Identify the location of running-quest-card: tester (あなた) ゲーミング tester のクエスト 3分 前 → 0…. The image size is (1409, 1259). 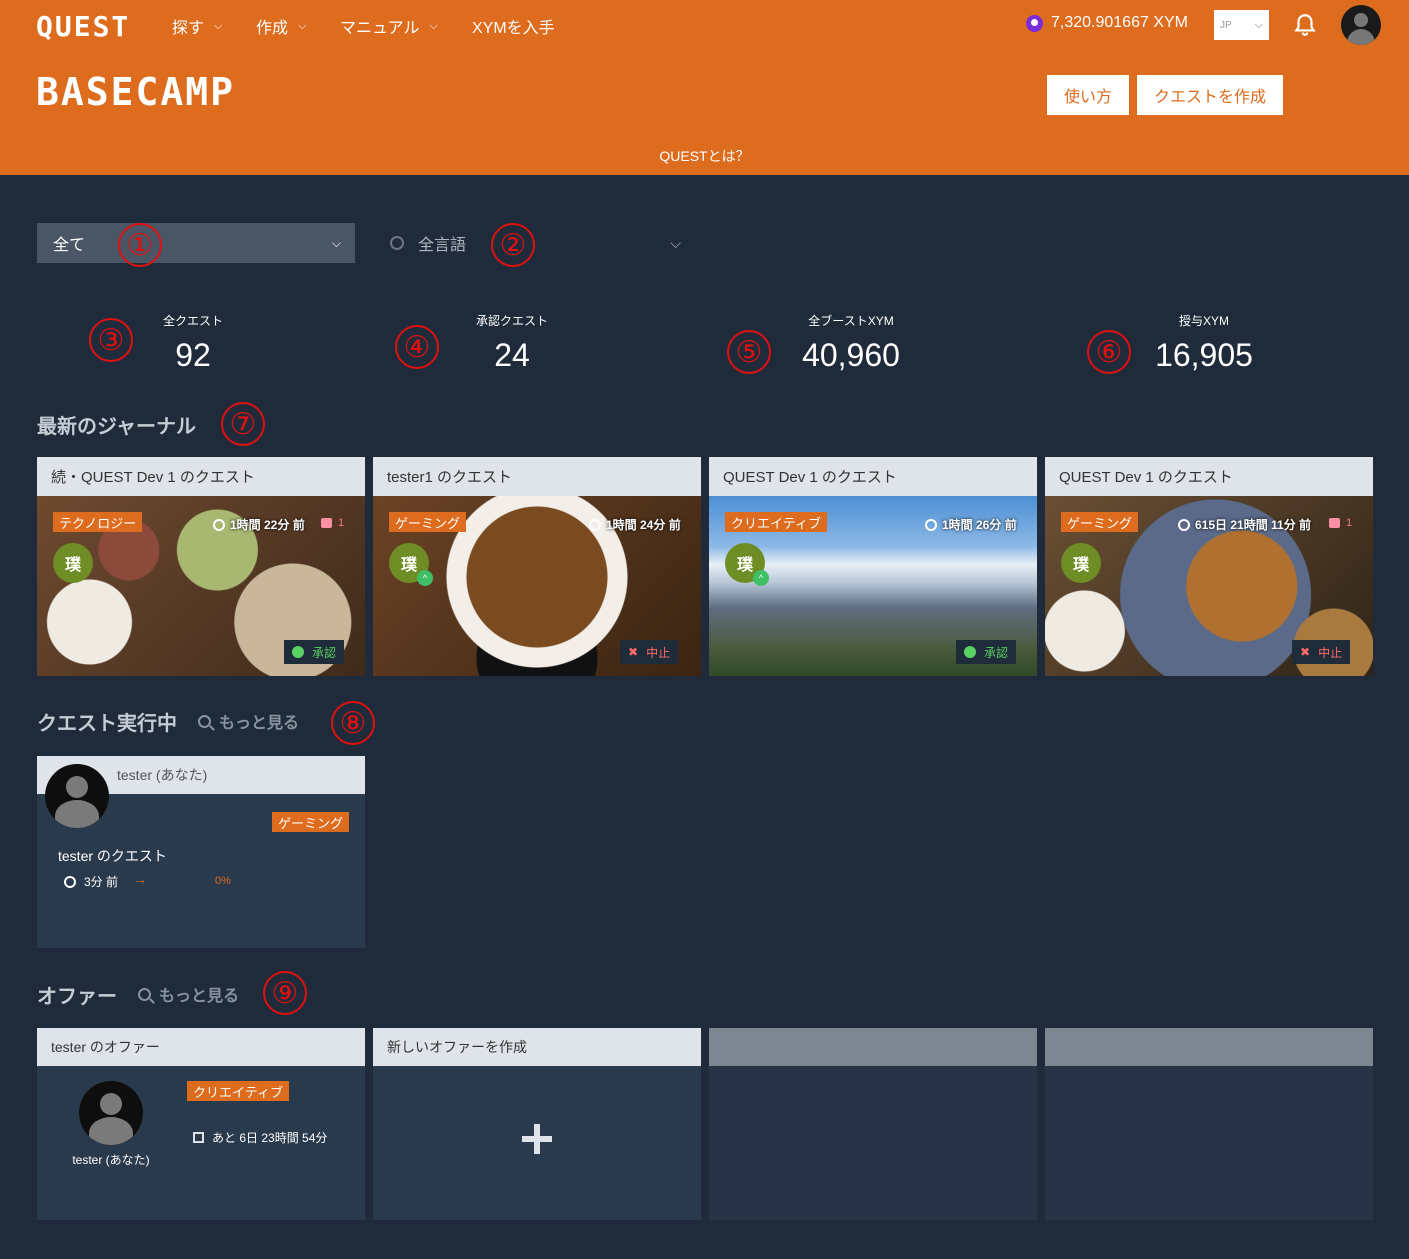
(201, 852).